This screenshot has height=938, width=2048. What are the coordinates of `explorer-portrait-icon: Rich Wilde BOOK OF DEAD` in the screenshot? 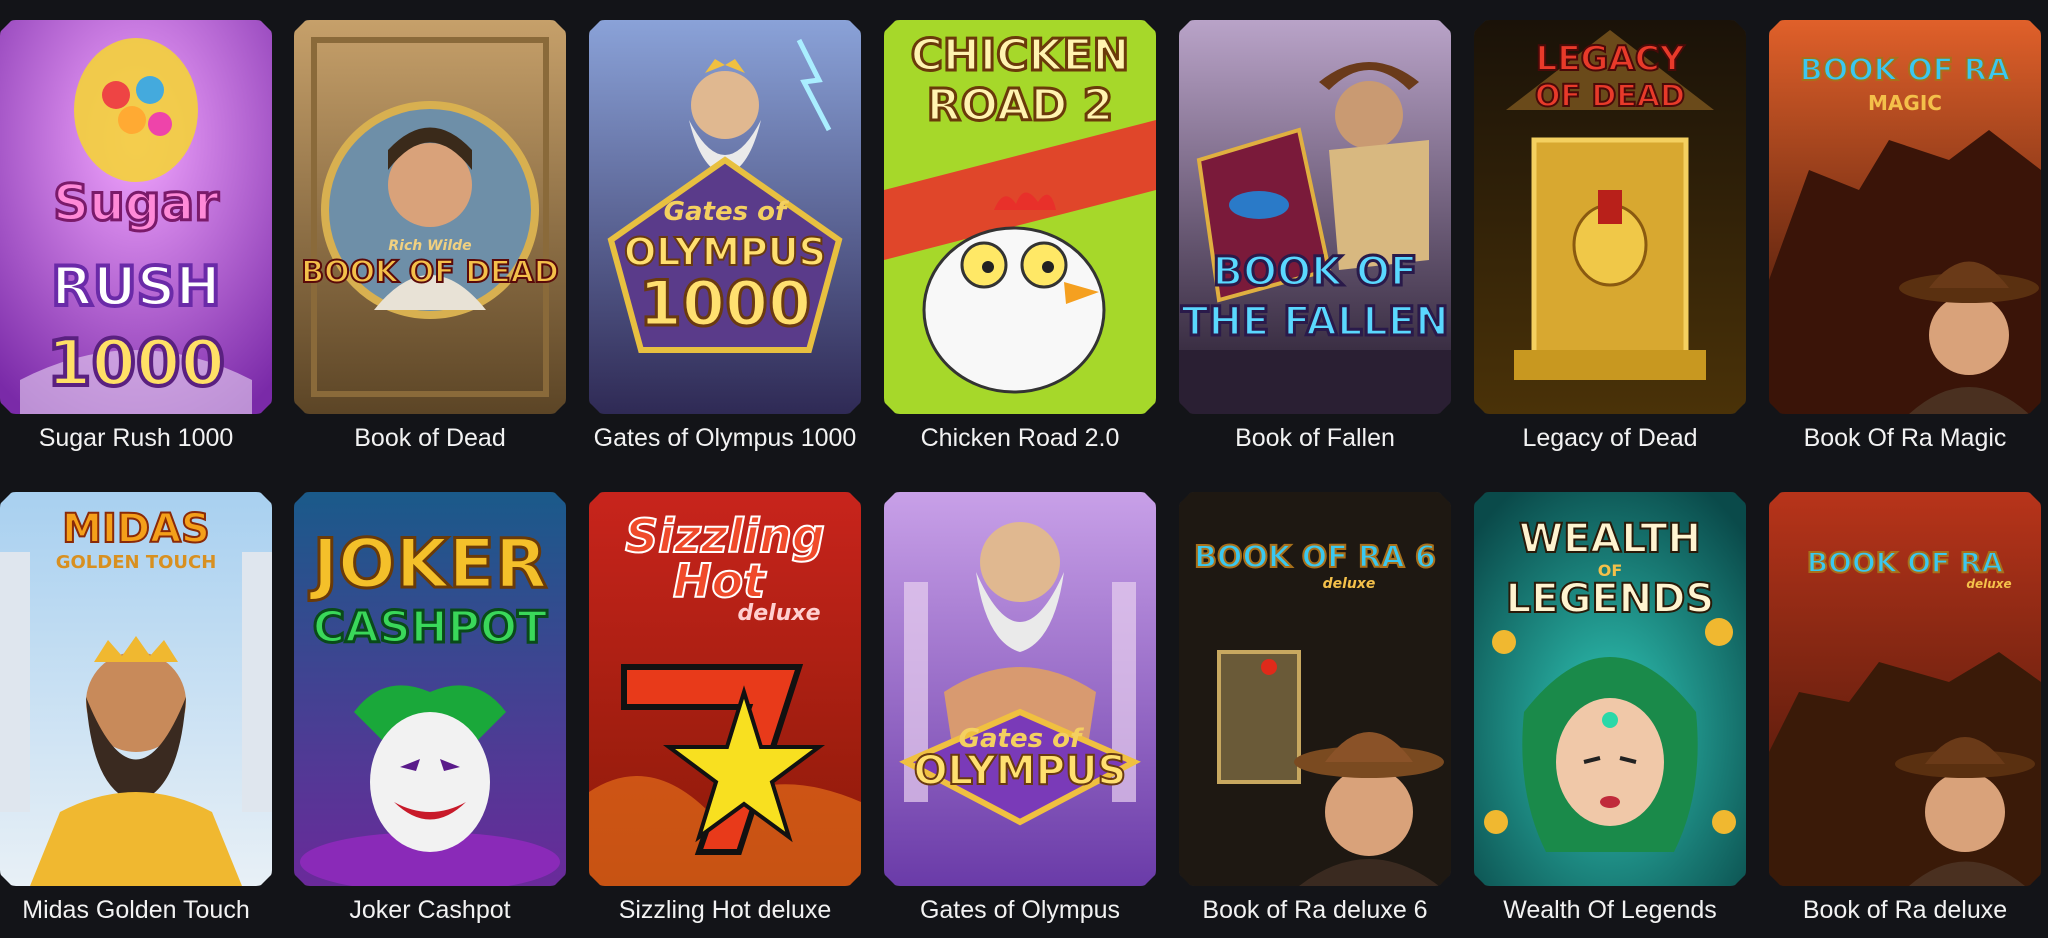 It's located at (430, 217).